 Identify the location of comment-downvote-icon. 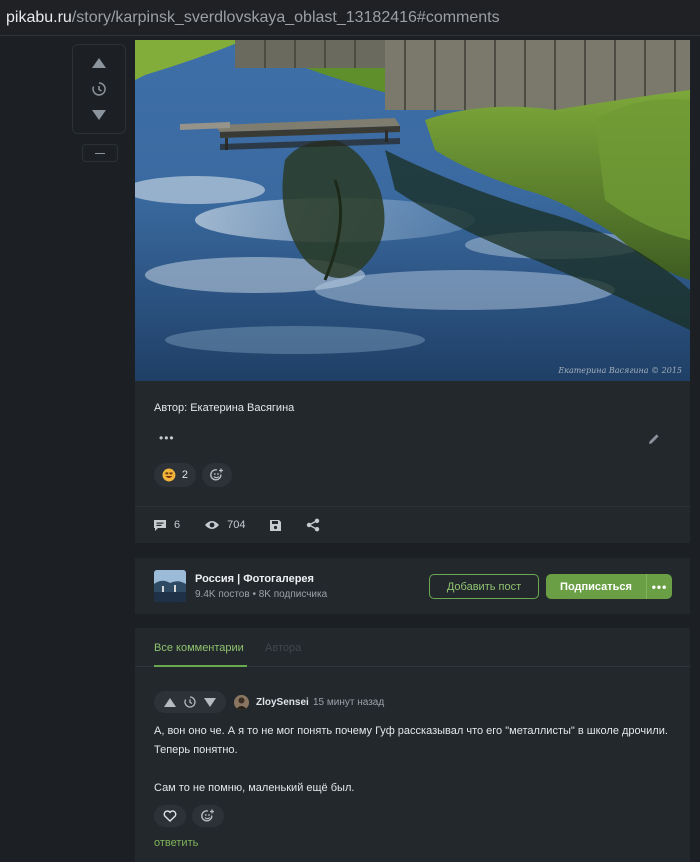
(210, 702).